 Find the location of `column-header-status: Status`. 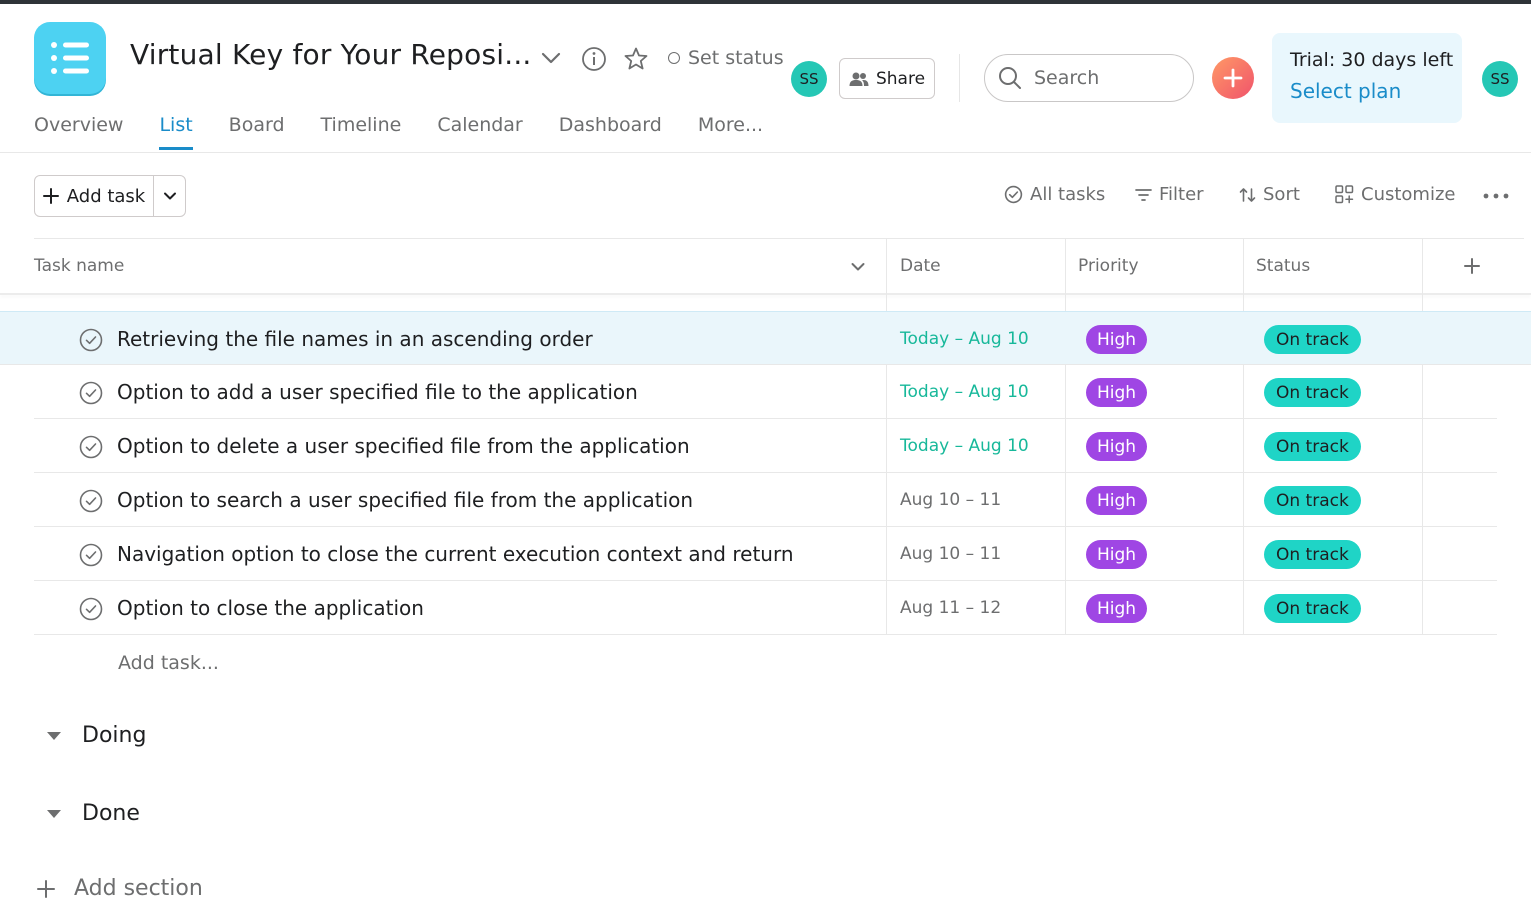

column-header-status: Status is located at coordinates (1283, 266).